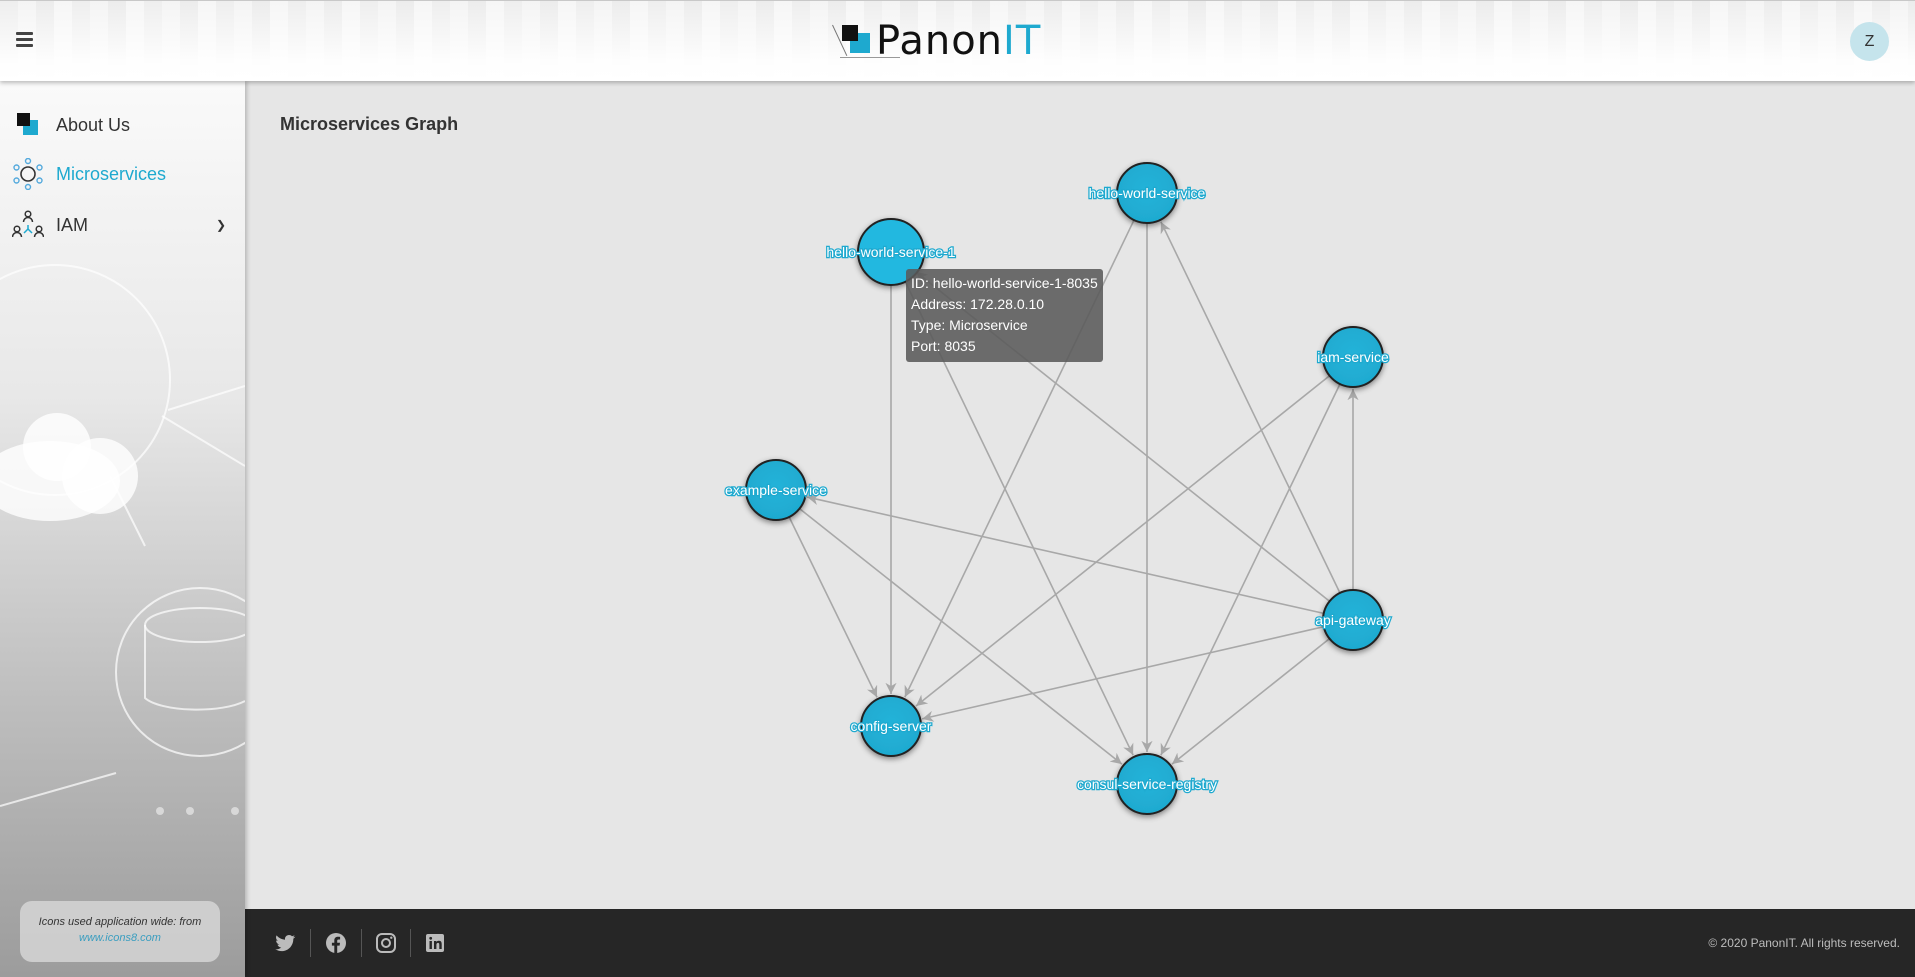 The height and width of the screenshot is (977, 1915). I want to click on graph-node-config-server: config-server, so click(891, 726).